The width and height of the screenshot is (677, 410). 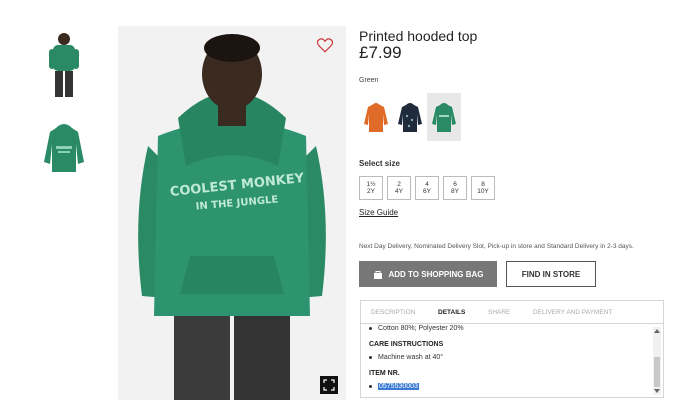 I want to click on swatch-navy, so click(x=410, y=117).